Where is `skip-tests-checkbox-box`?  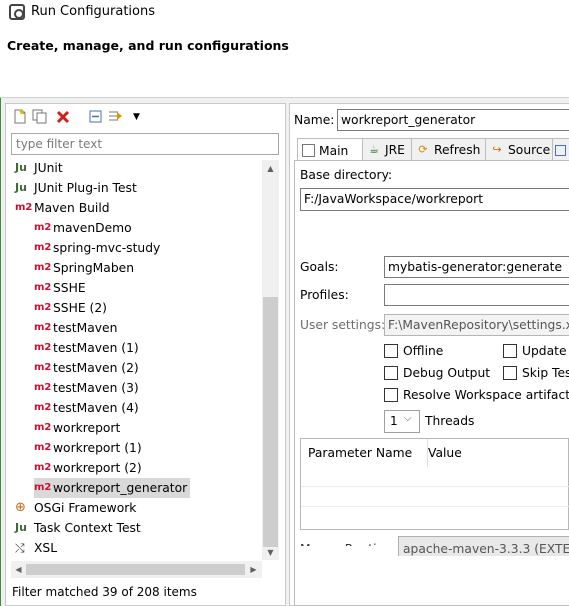
skip-tests-checkbox-box is located at coordinates (510, 373).